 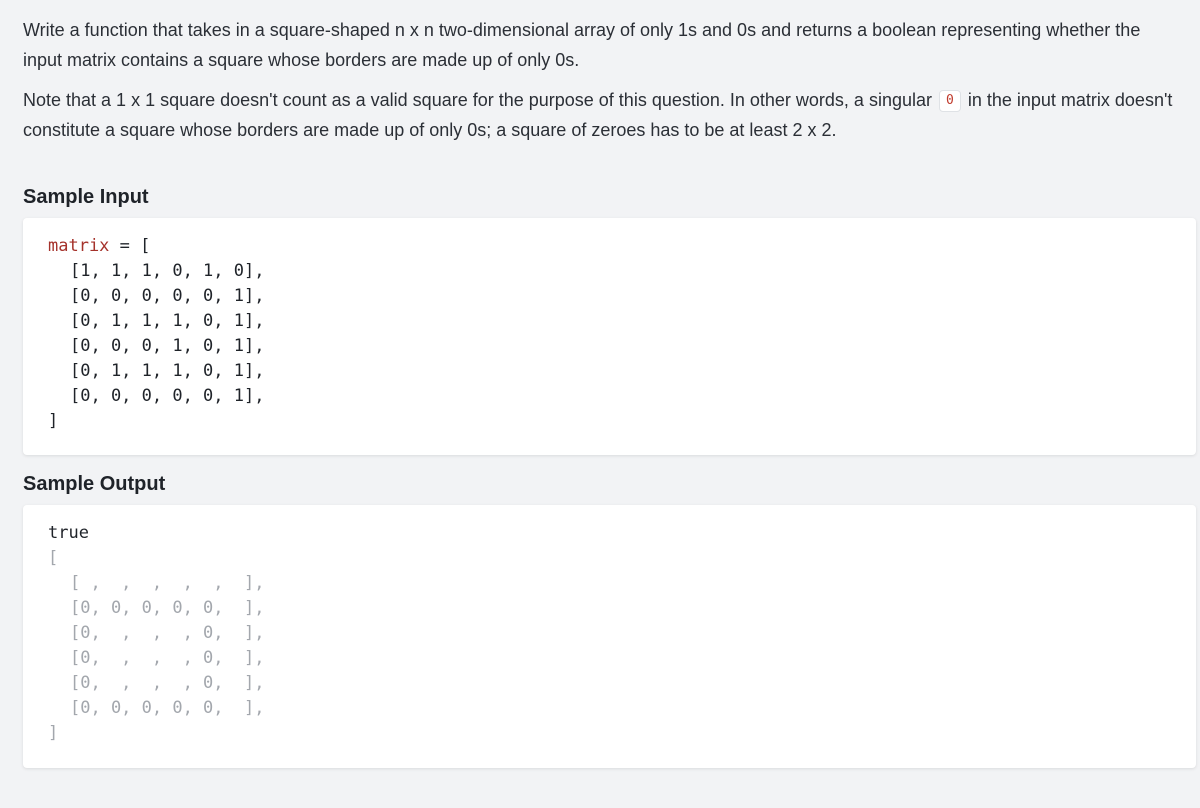 What do you see at coordinates (68, 533) in the screenshot?
I see `output-result: true` at bounding box center [68, 533].